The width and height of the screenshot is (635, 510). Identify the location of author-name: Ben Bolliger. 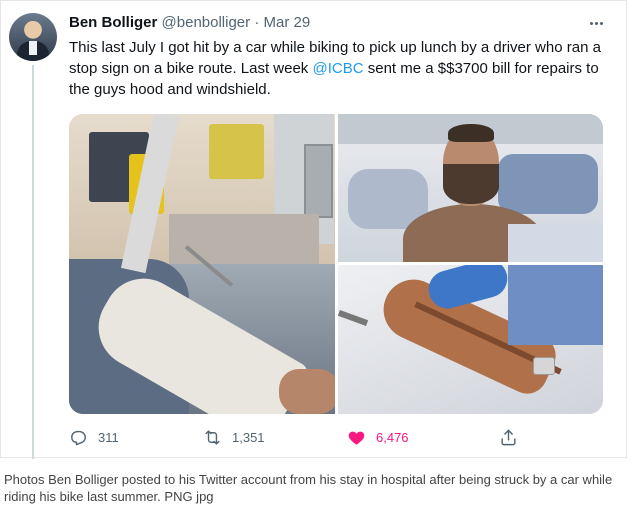
(113, 22).